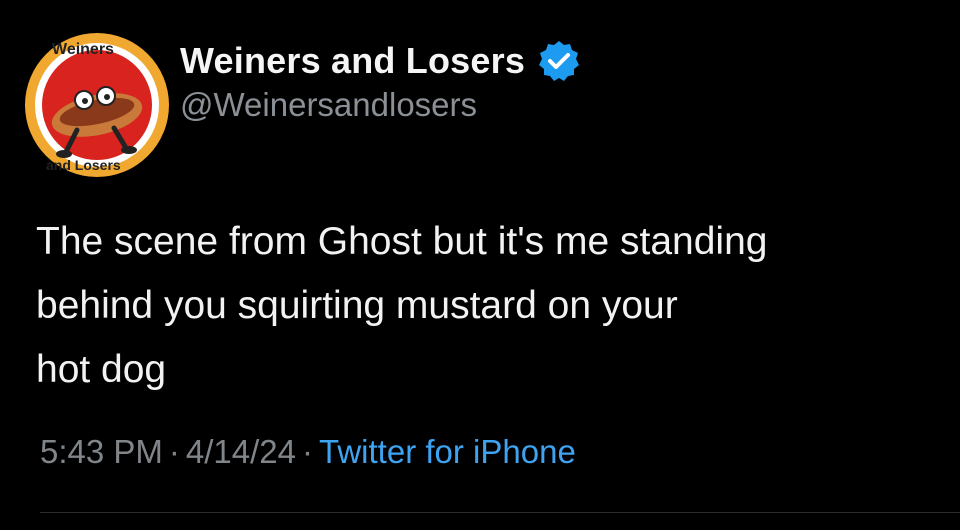 Image resolution: width=960 pixels, height=530 pixels. What do you see at coordinates (328, 105) in the screenshot?
I see `user-handle: @Weinersandlosers` at bounding box center [328, 105].